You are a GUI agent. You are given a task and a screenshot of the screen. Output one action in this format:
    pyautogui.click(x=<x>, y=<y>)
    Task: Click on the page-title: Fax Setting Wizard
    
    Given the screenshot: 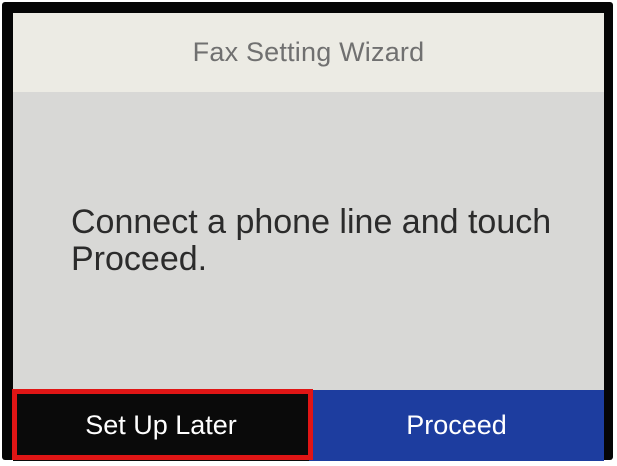 What is the action you would take?
    pyautogui.click(x=308, y=52)
    